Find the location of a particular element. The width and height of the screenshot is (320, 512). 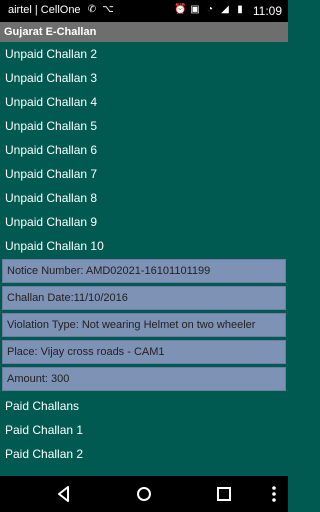

app-title: Gujarat E-Challan is located at coordinates (50, 32).